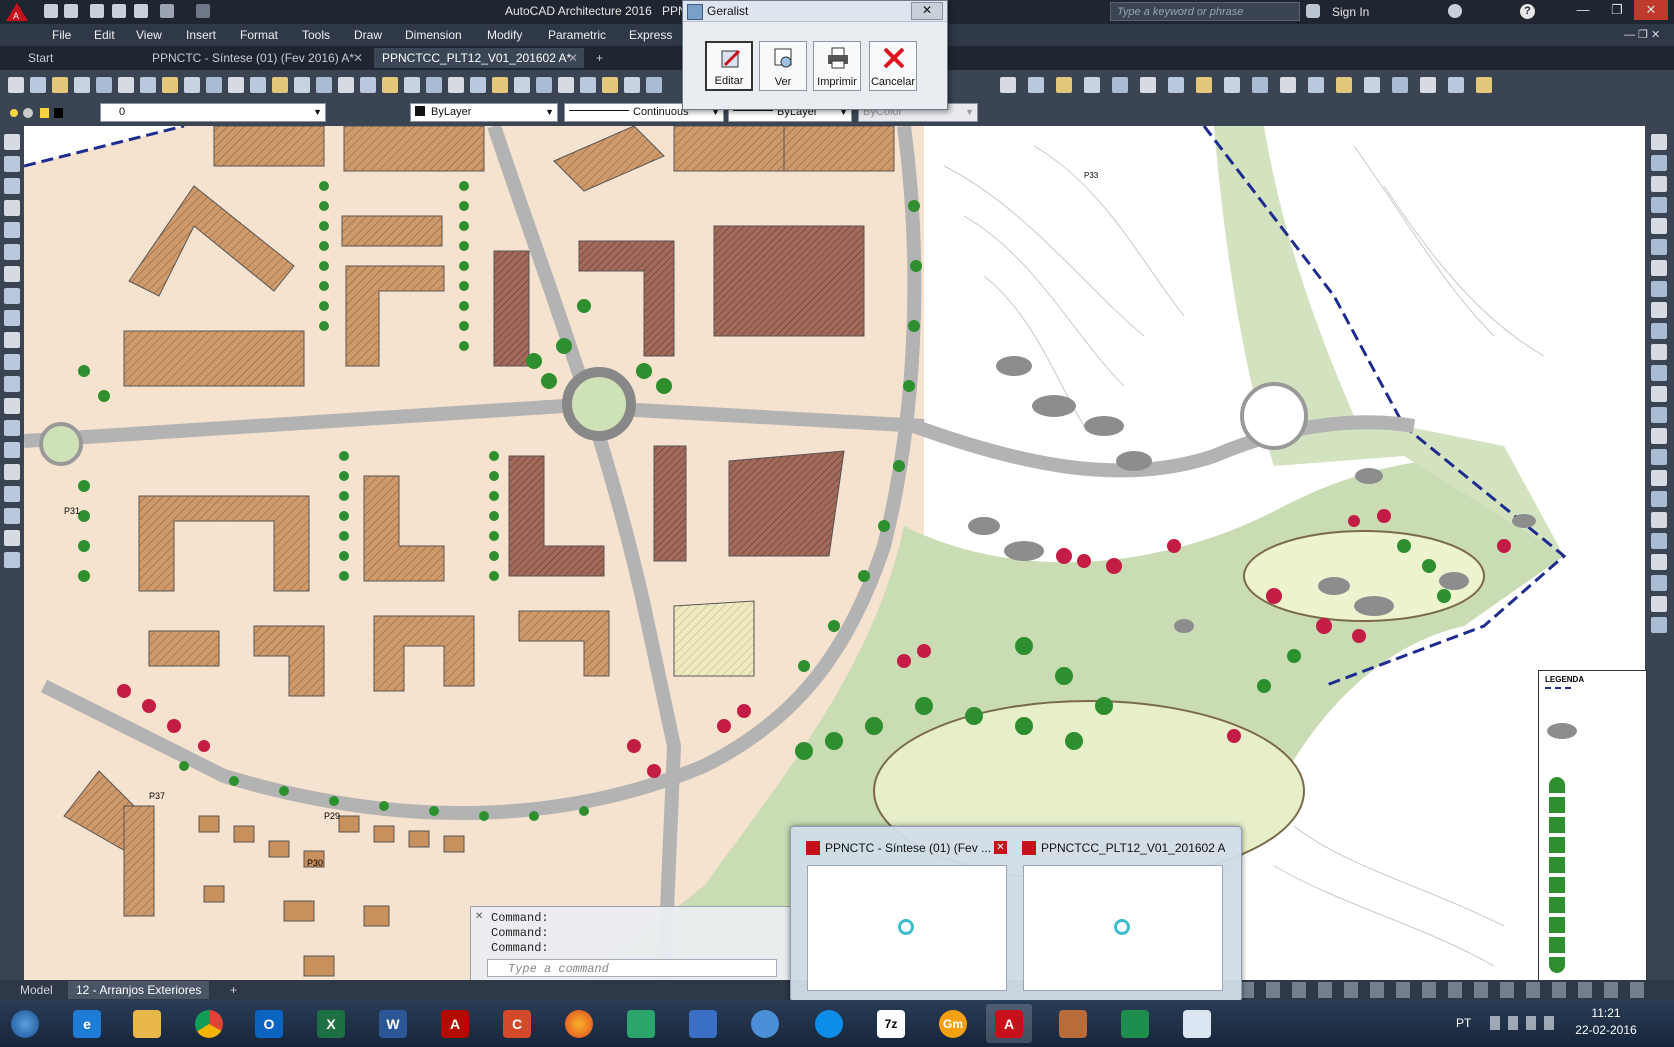  What do you see at coordinates (577, 35) in the screenshot?
I see `menu-parametric: Parametric` at bounding box center [577, 35].